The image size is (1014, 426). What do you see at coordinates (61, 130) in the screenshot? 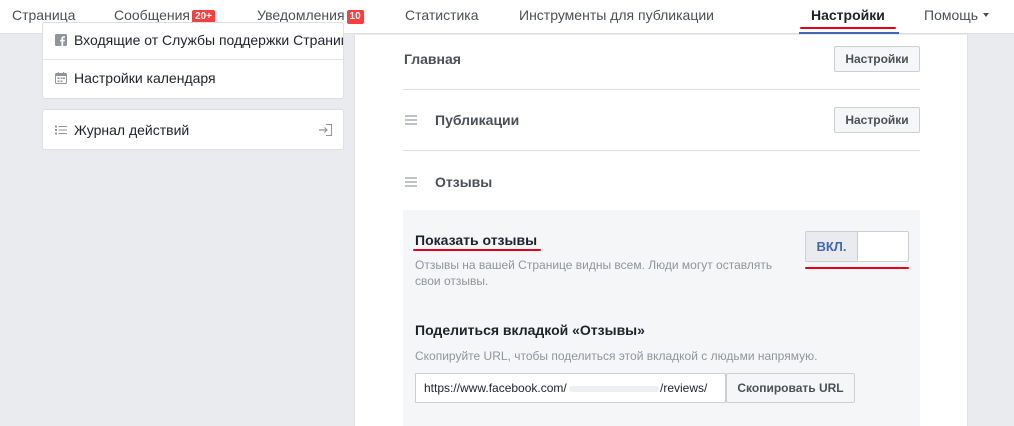
I see `list-icon` at bounding box center [61, 130].